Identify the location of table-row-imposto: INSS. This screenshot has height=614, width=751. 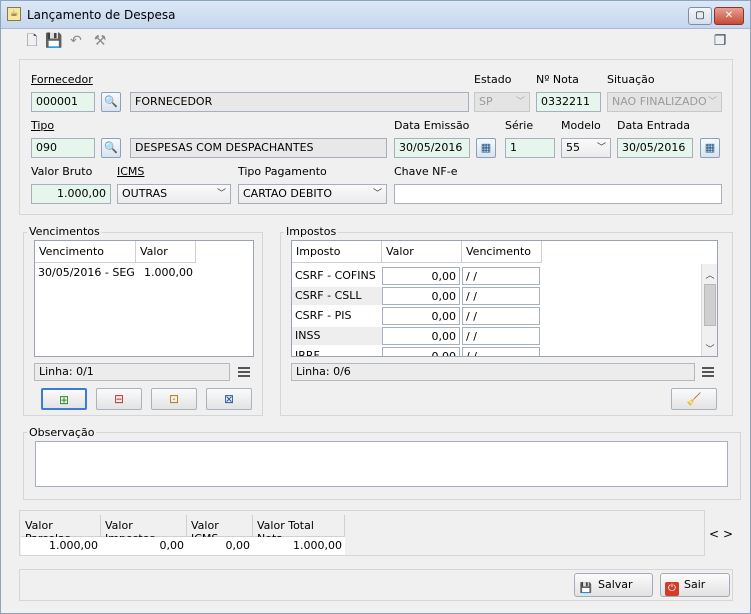
(337, 336).